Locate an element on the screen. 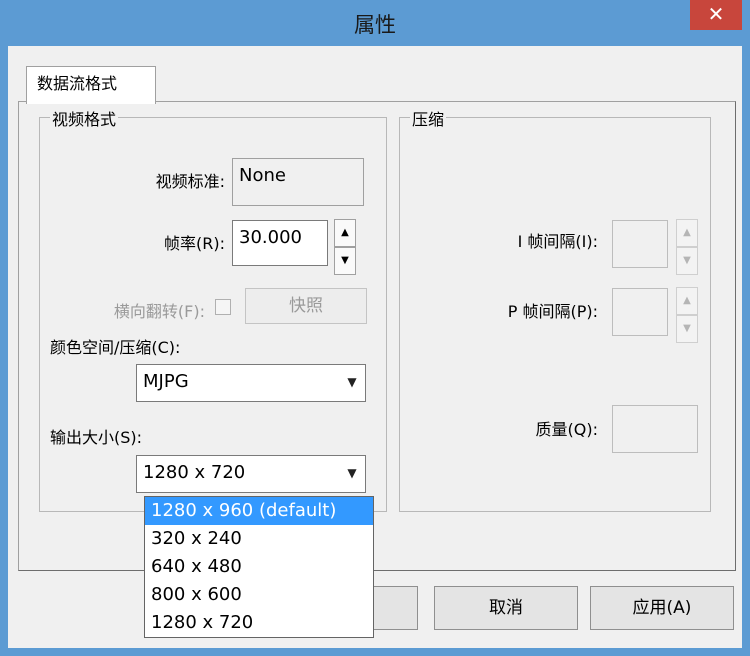 Image resolution: width=750 pixels, height=656 pixels. framerate-up-button: ▲ is located at coordinates (345, 233).